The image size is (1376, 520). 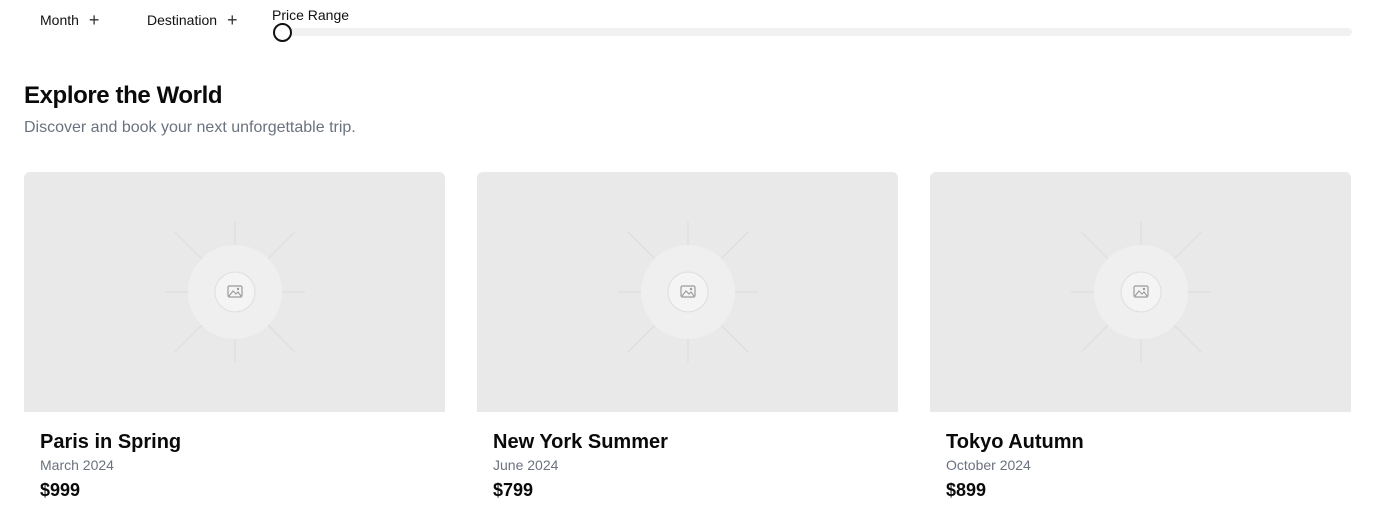 I want to click on trip-date: March 2024, so click(x=77, y=465).